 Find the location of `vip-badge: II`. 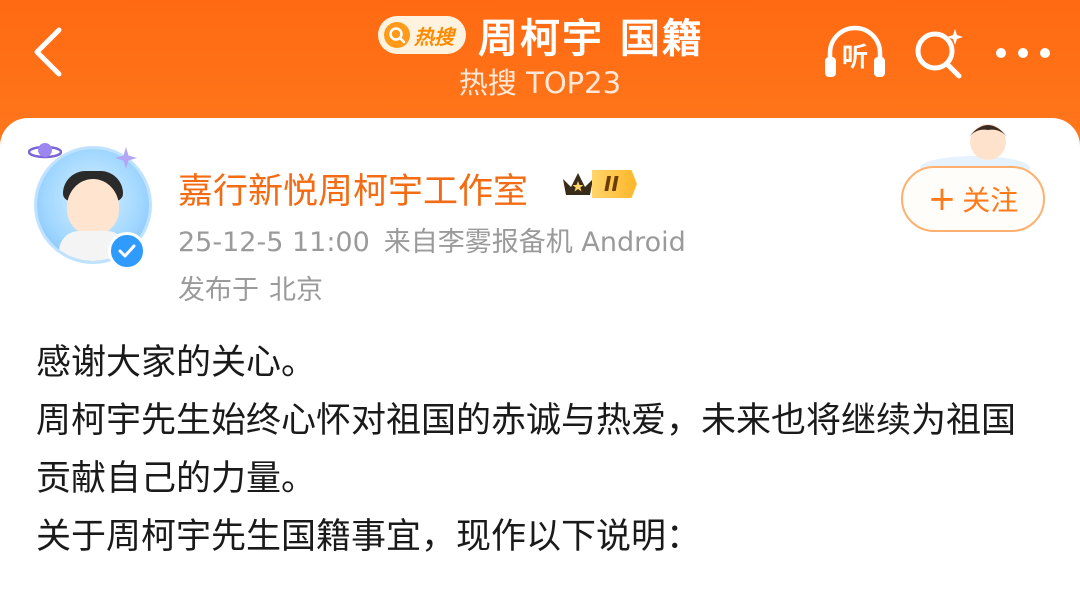

vip-badge: II is located at coordinates (598, 184).